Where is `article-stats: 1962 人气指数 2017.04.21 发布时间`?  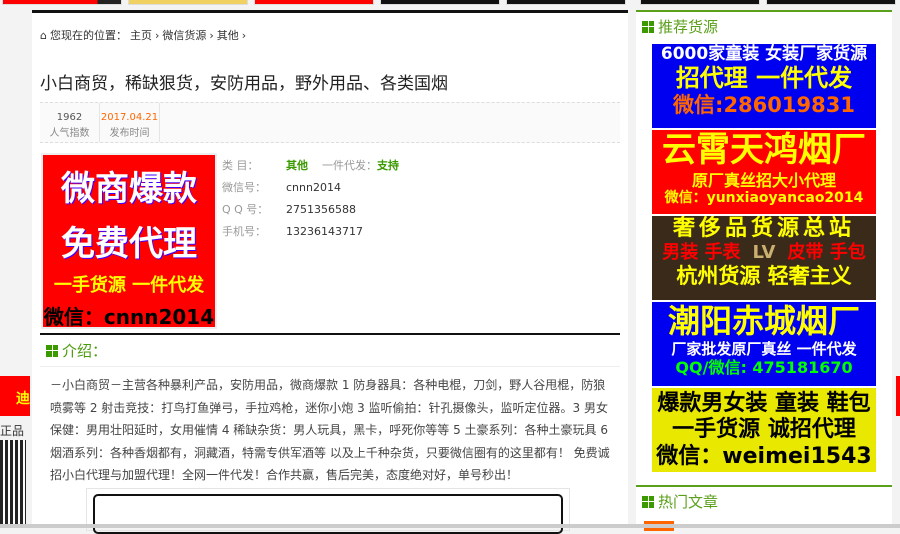
article-stats: 1962 人气指数 2017.04.21 发布时间 is located at coordinates (330, 122).